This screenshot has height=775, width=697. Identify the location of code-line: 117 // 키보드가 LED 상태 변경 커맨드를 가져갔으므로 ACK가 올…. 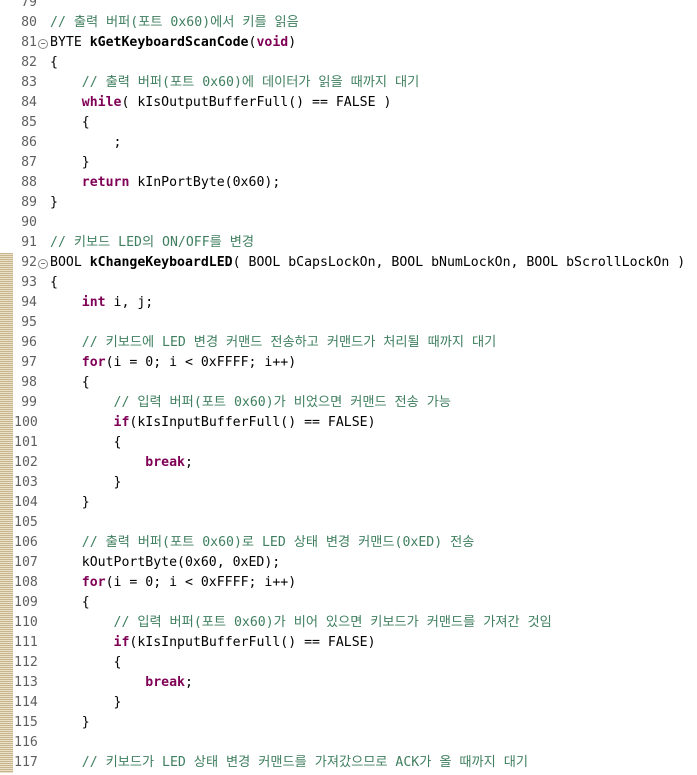
(348, 763).